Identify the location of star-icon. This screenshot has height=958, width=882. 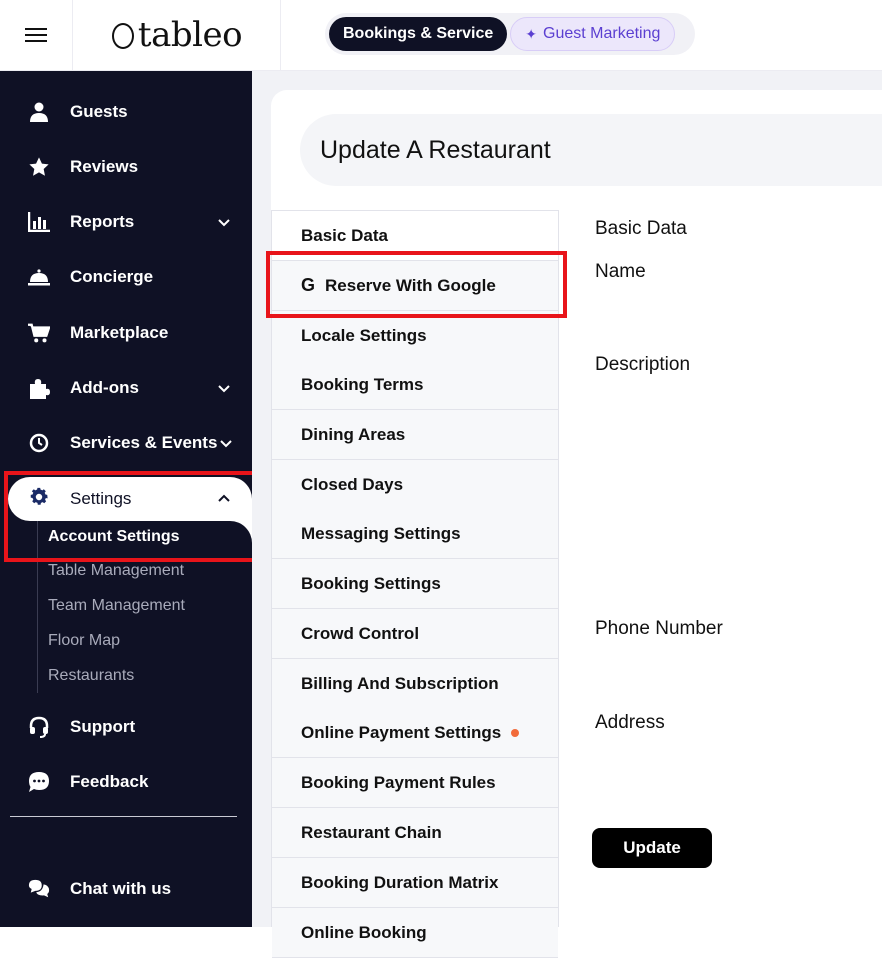
(39, 167).